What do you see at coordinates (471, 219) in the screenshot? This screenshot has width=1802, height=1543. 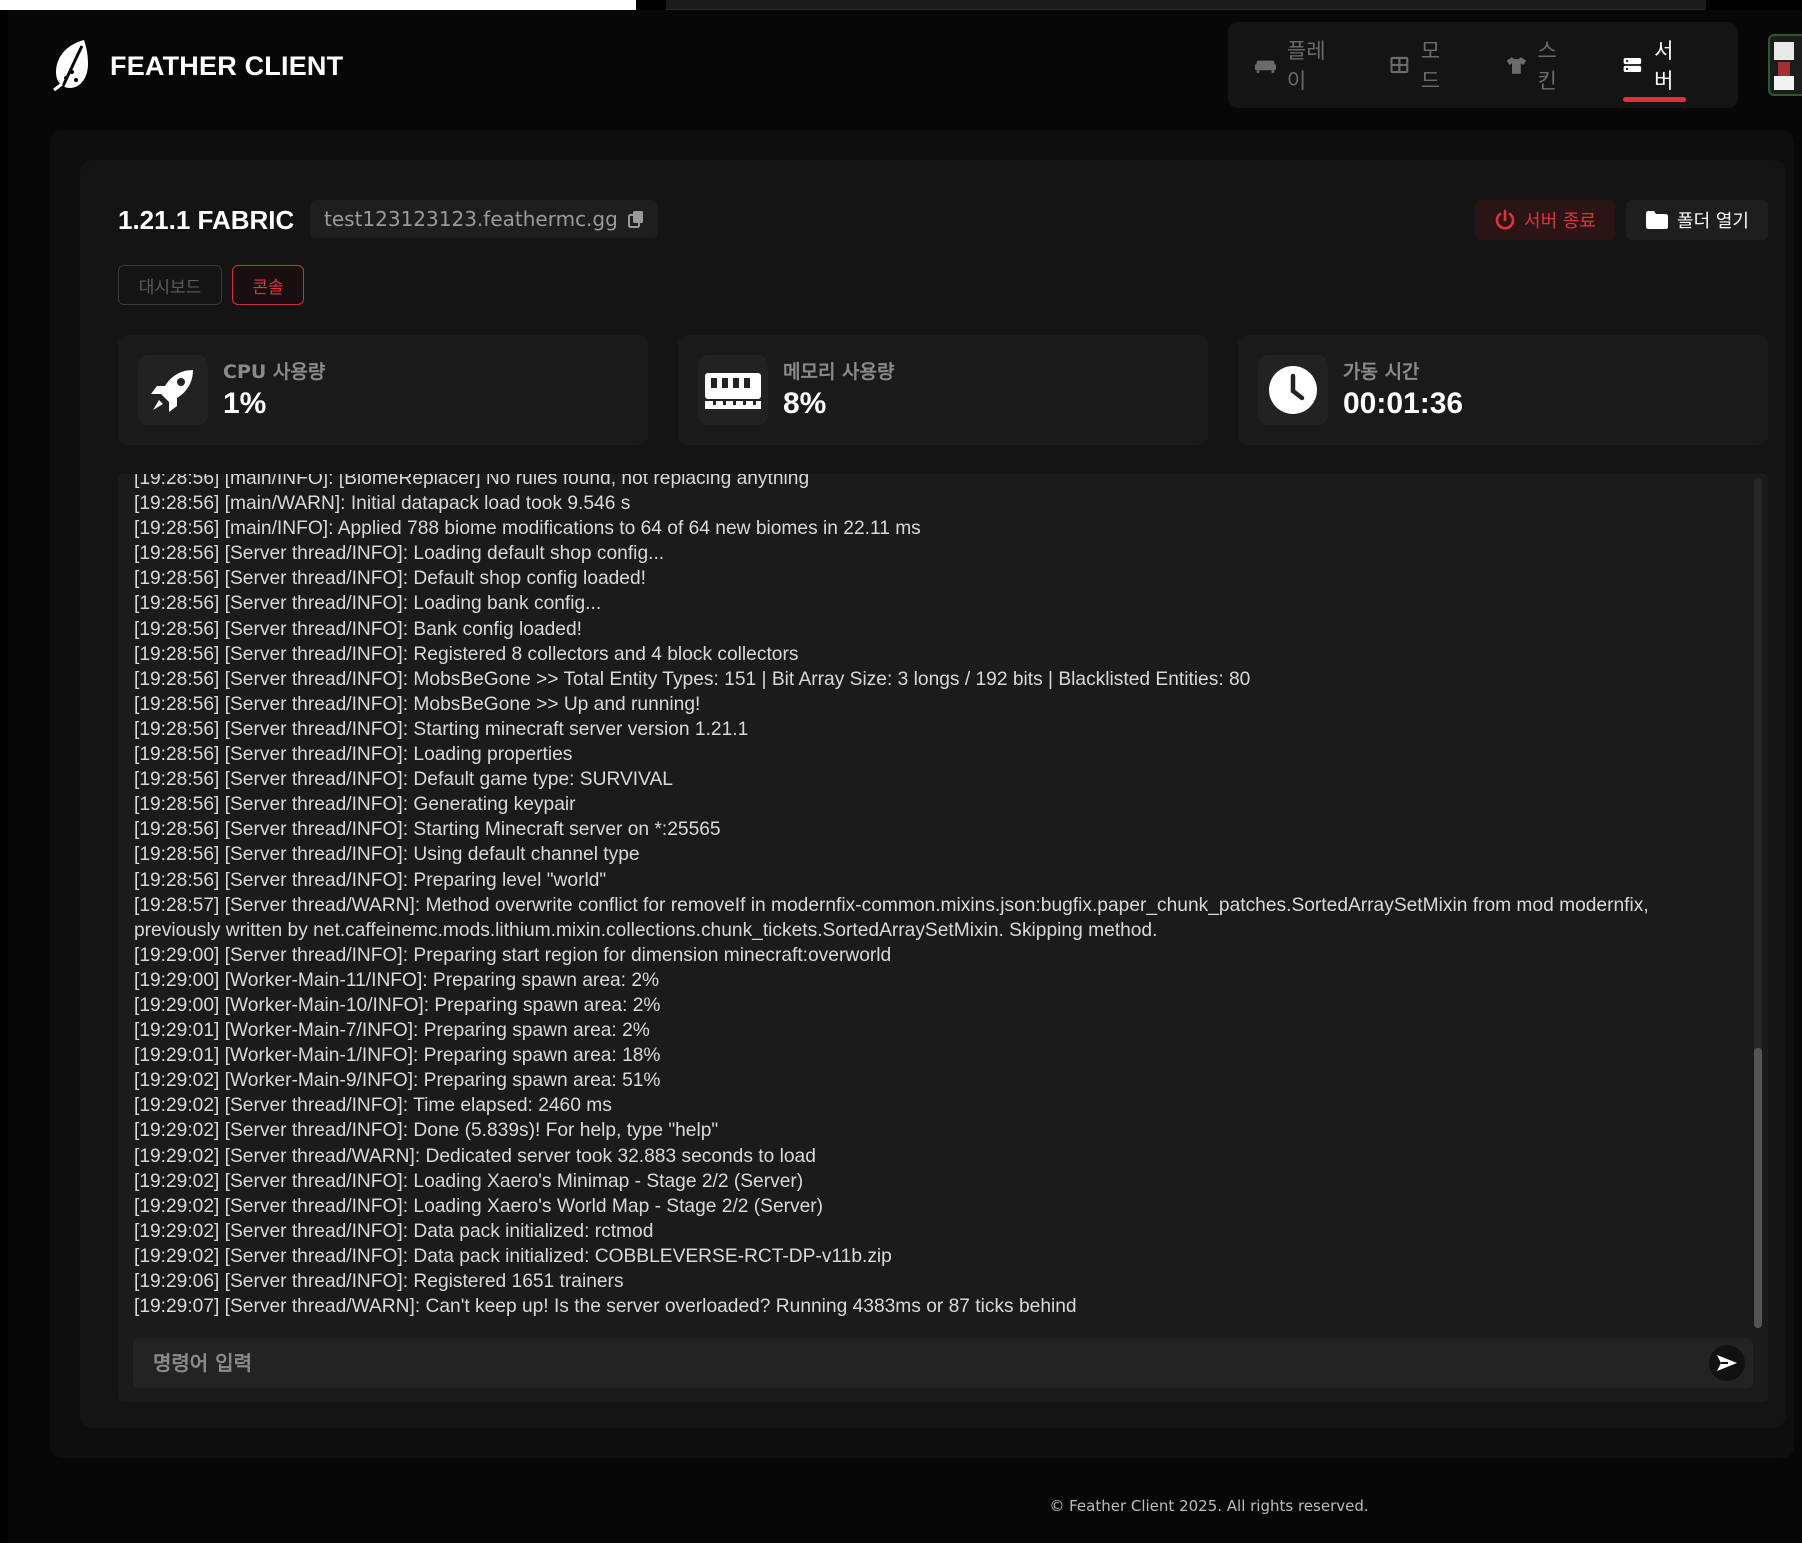 I see `server-address: test123123123.feathermc.gg` at bounding box center [471, 219].